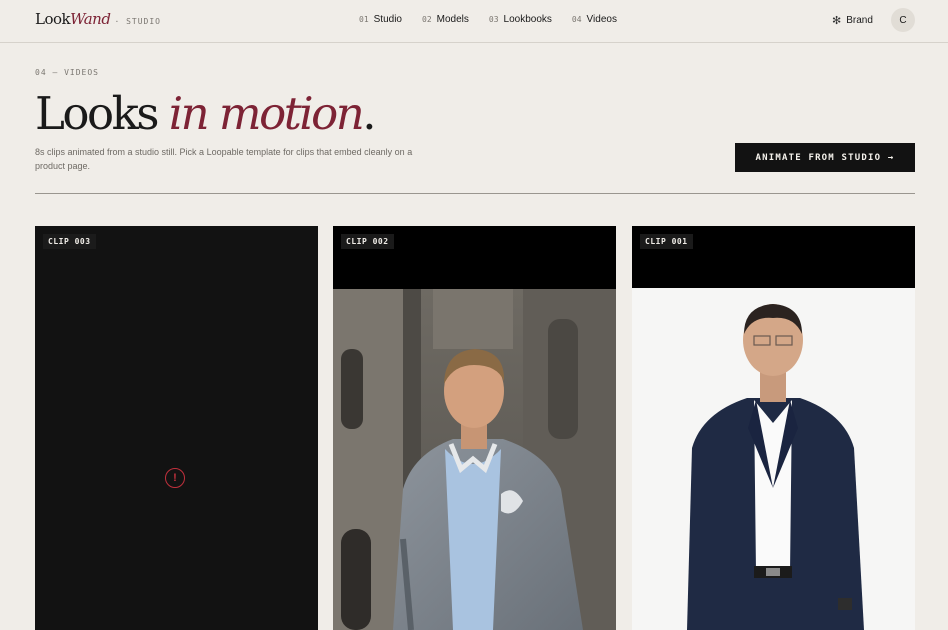 This screenshot has height=630, width=948. What do you see at coordinates (427, 19) in the screenshot?
I see `nav-item-number: 02` at bounding box center [427, 19].